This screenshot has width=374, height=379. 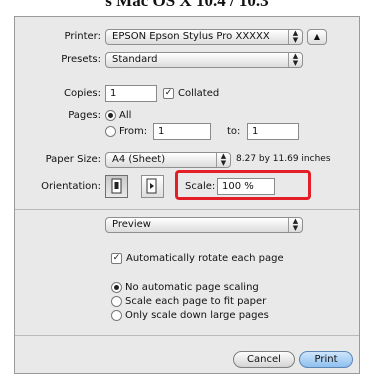 I want to click on panel-value: Preview, so click(x=131, y=224).